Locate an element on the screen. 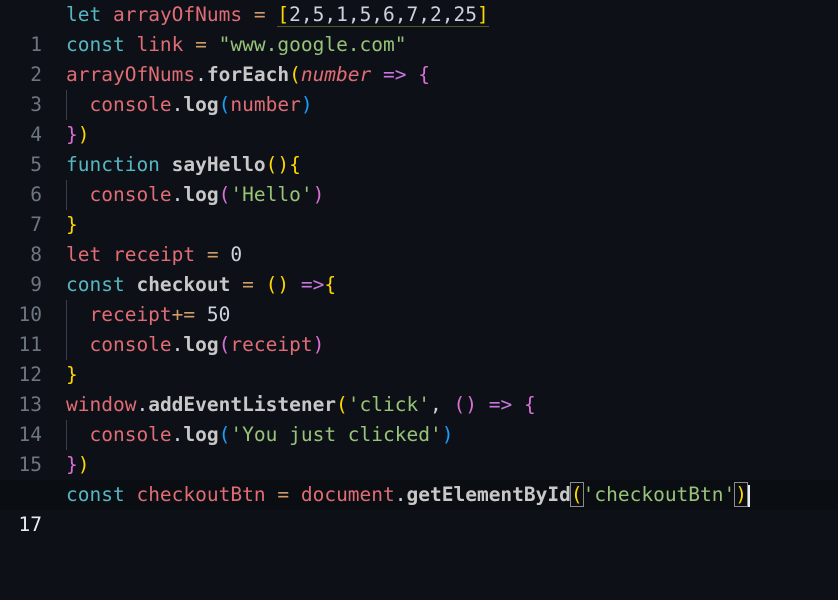  code-line: 11 receipt+= 50 is located at coordinates (419, 328).